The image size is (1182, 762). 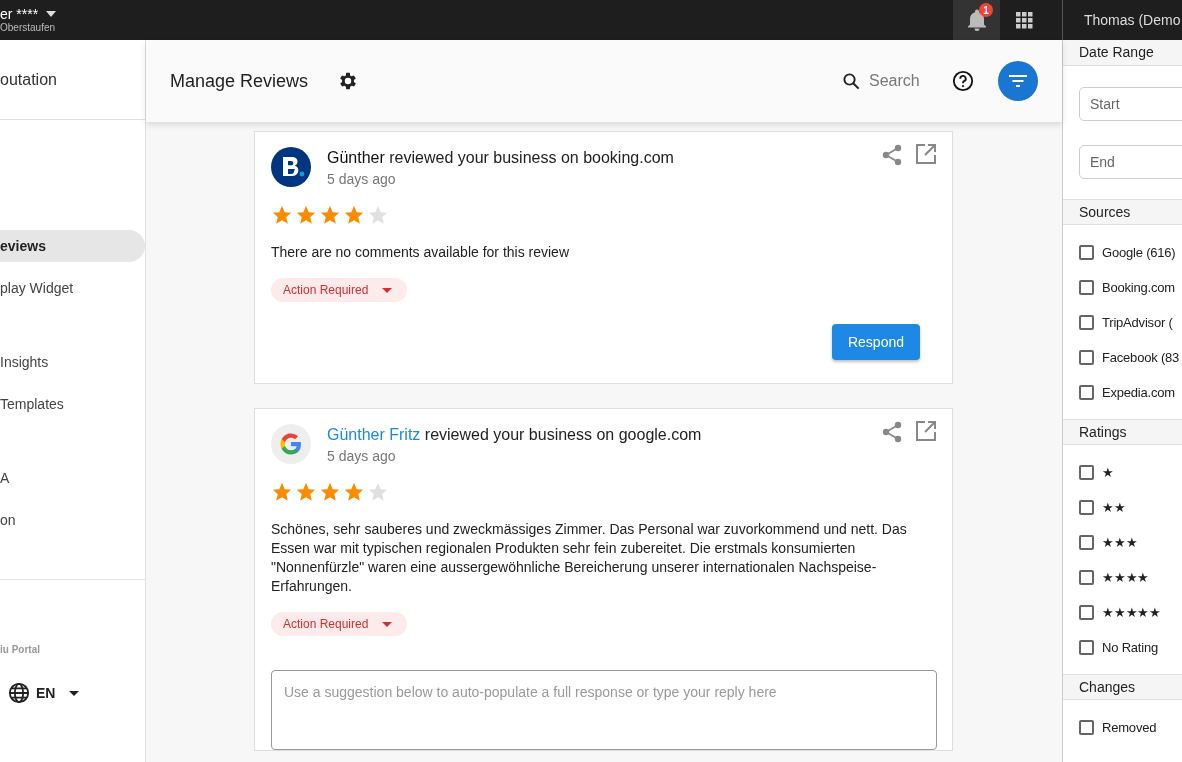 I want to click on review-comment: There are no comments available for this review, so click(x=421, y=252).